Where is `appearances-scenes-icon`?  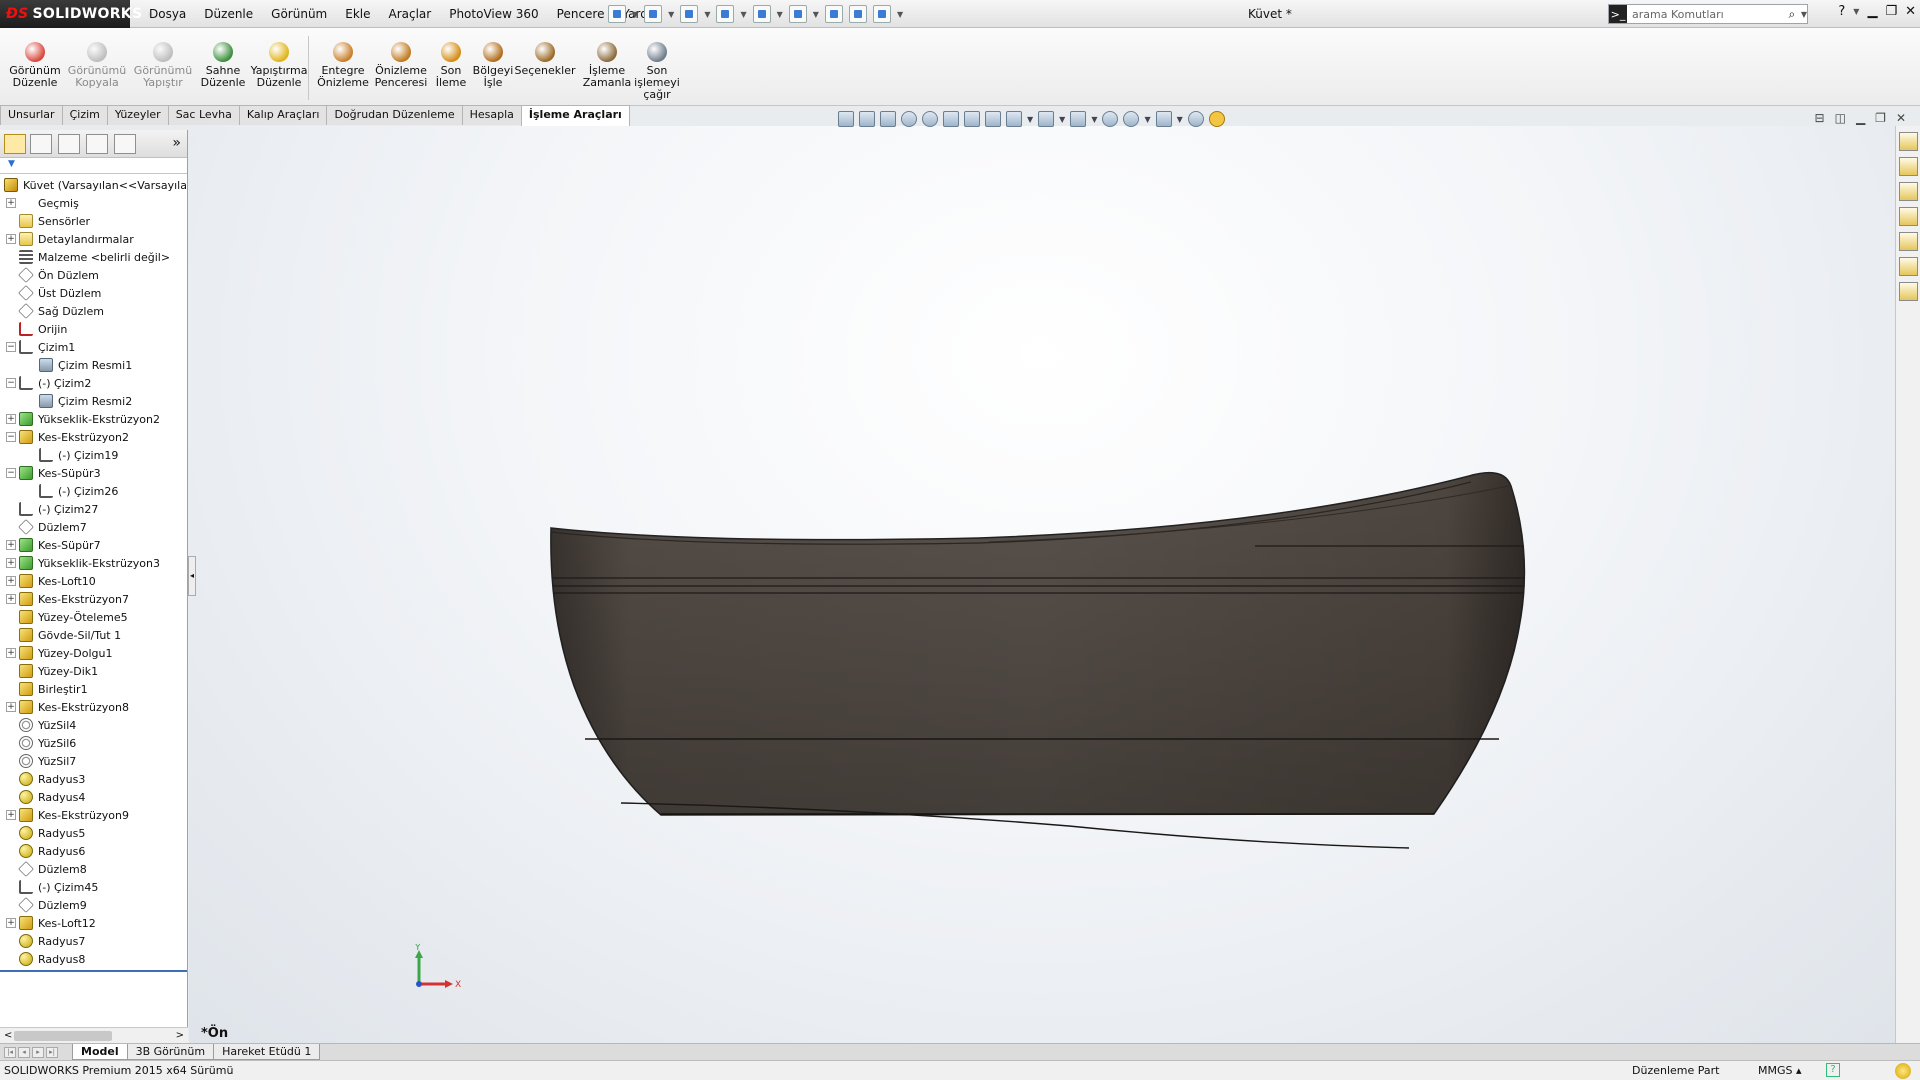 appearances-scenes-icon is located at coordinates (1908, 241).